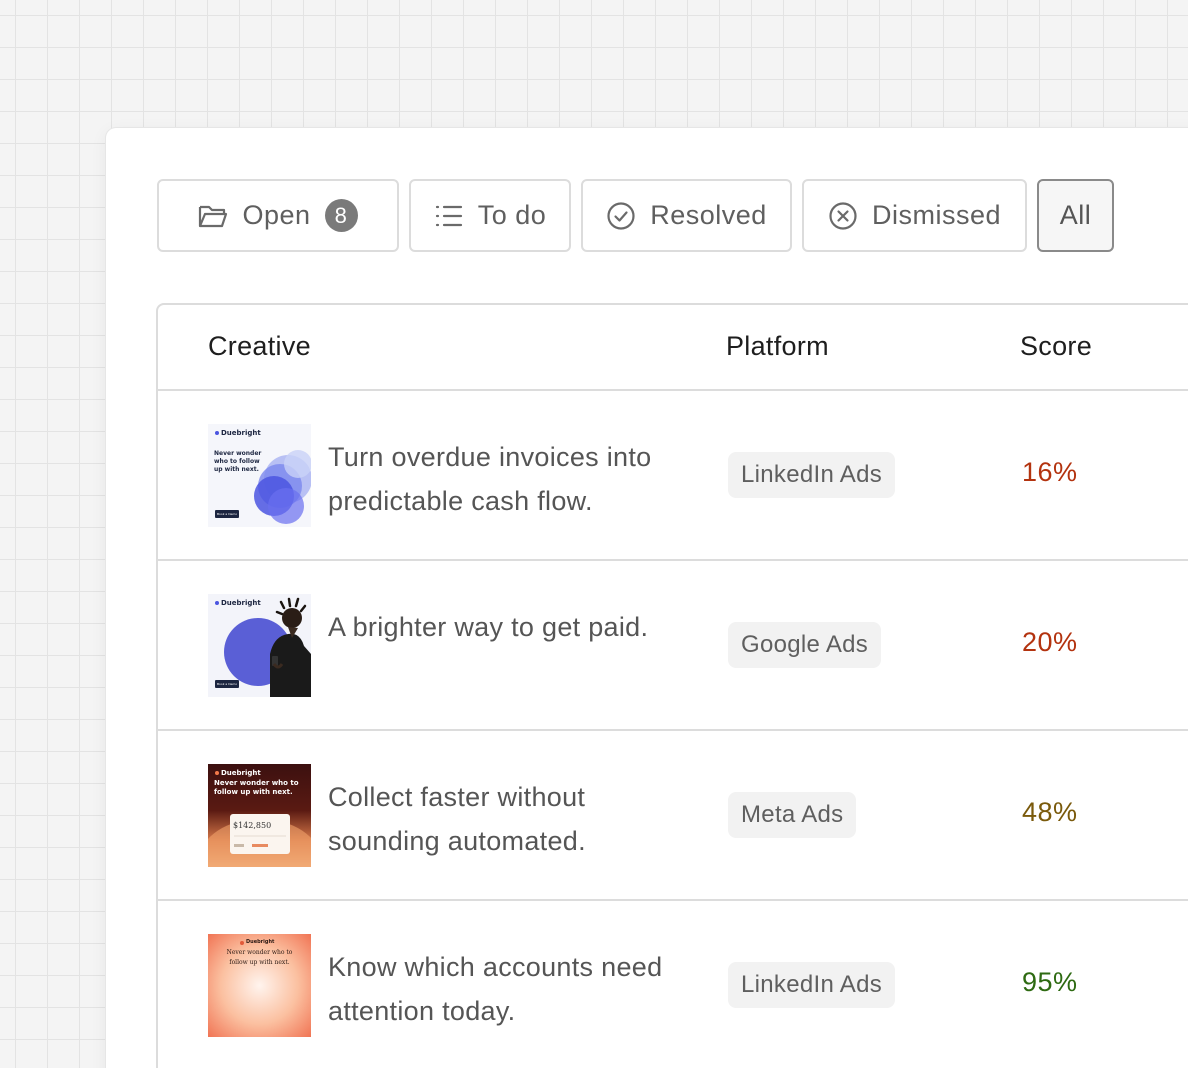 This screenshot has height=1068, width=1188. Describe the element at coordinates (259, 645) in the screenshot. I see `creative-thumbnail: Duebright Book a Demo` at that location.